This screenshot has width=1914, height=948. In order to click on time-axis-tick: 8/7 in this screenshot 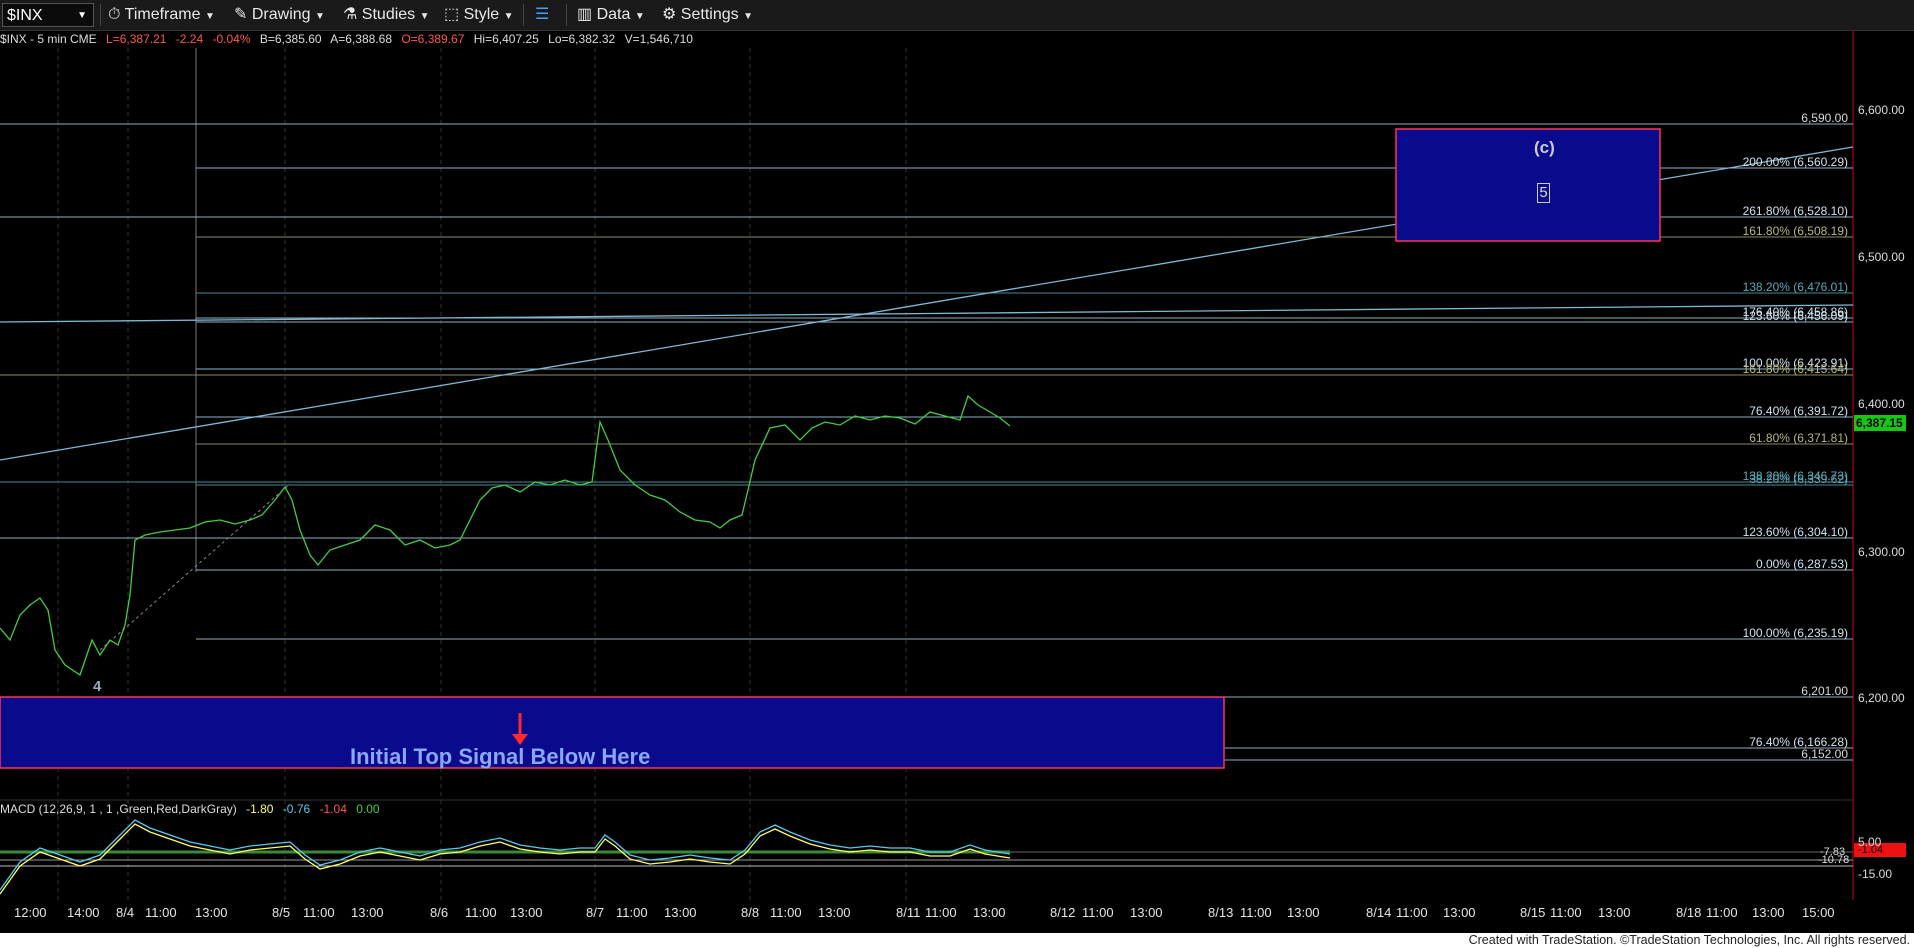, I will do `click(595, 912)`.